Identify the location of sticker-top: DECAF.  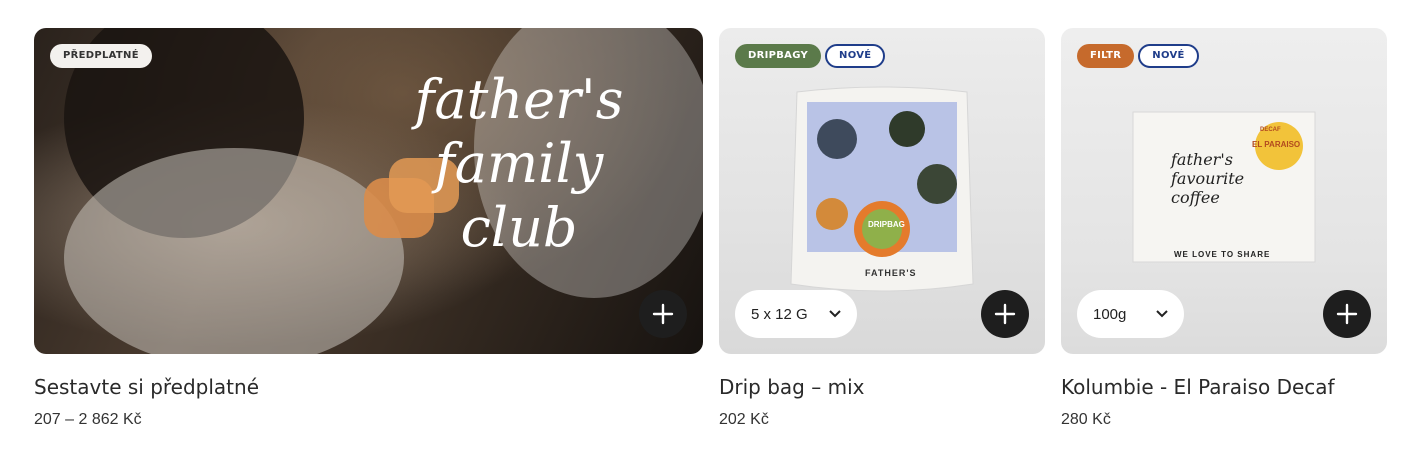
(1270, 130).